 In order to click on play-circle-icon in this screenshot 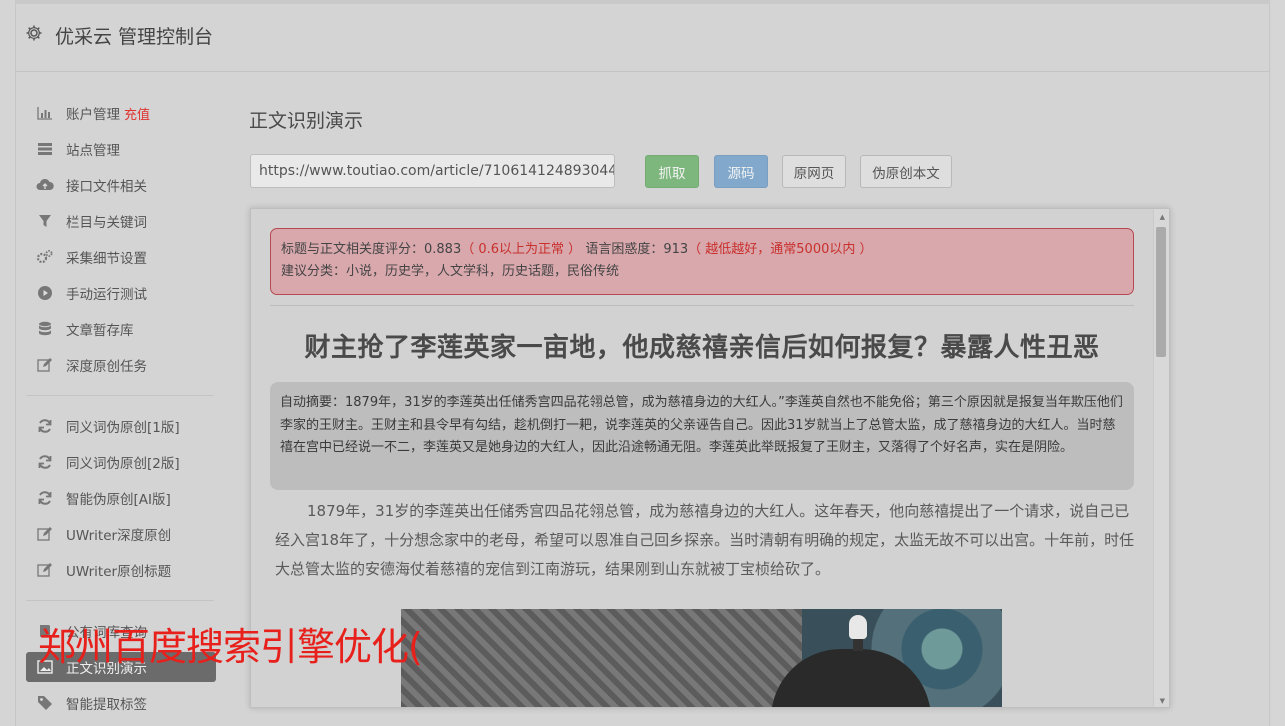, I will do `click(45, 293)`.